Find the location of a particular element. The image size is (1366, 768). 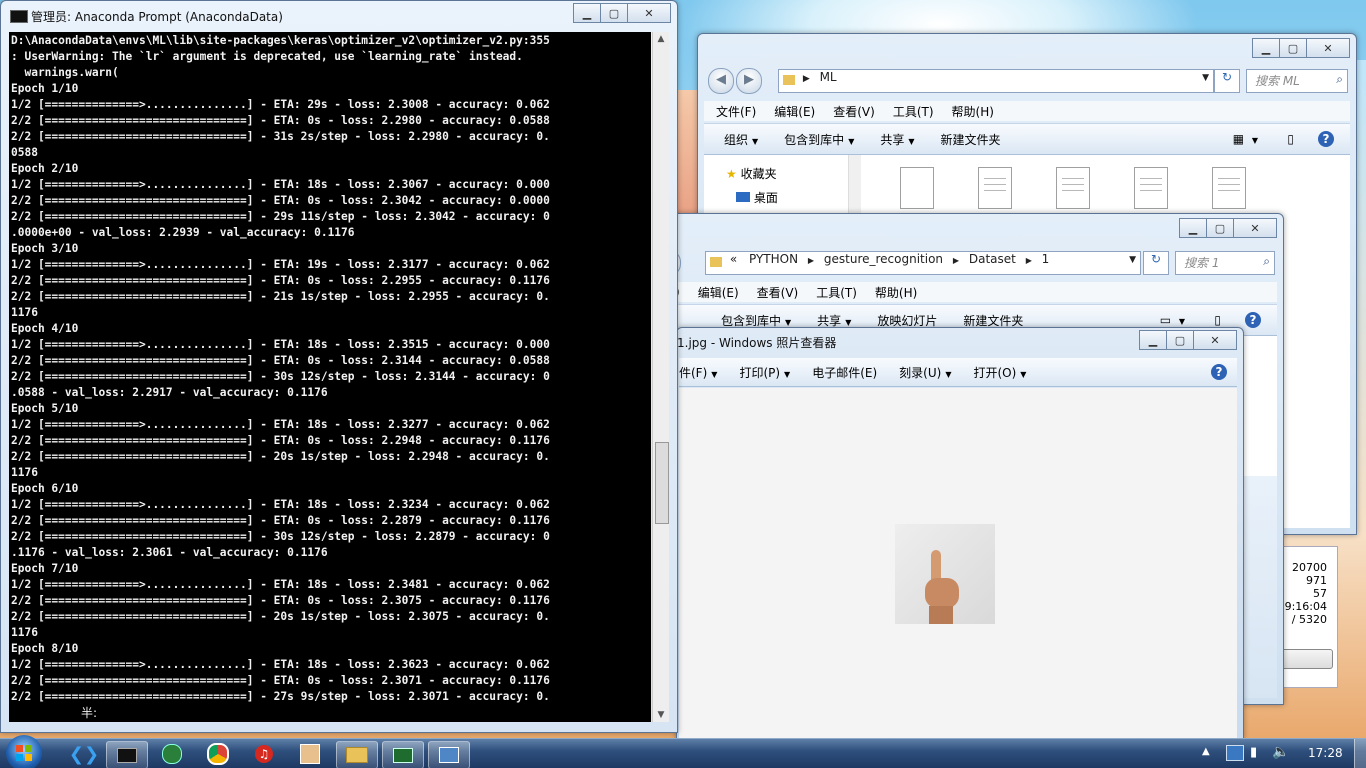

taskbar-app2 is located at coordinates (403, 754).